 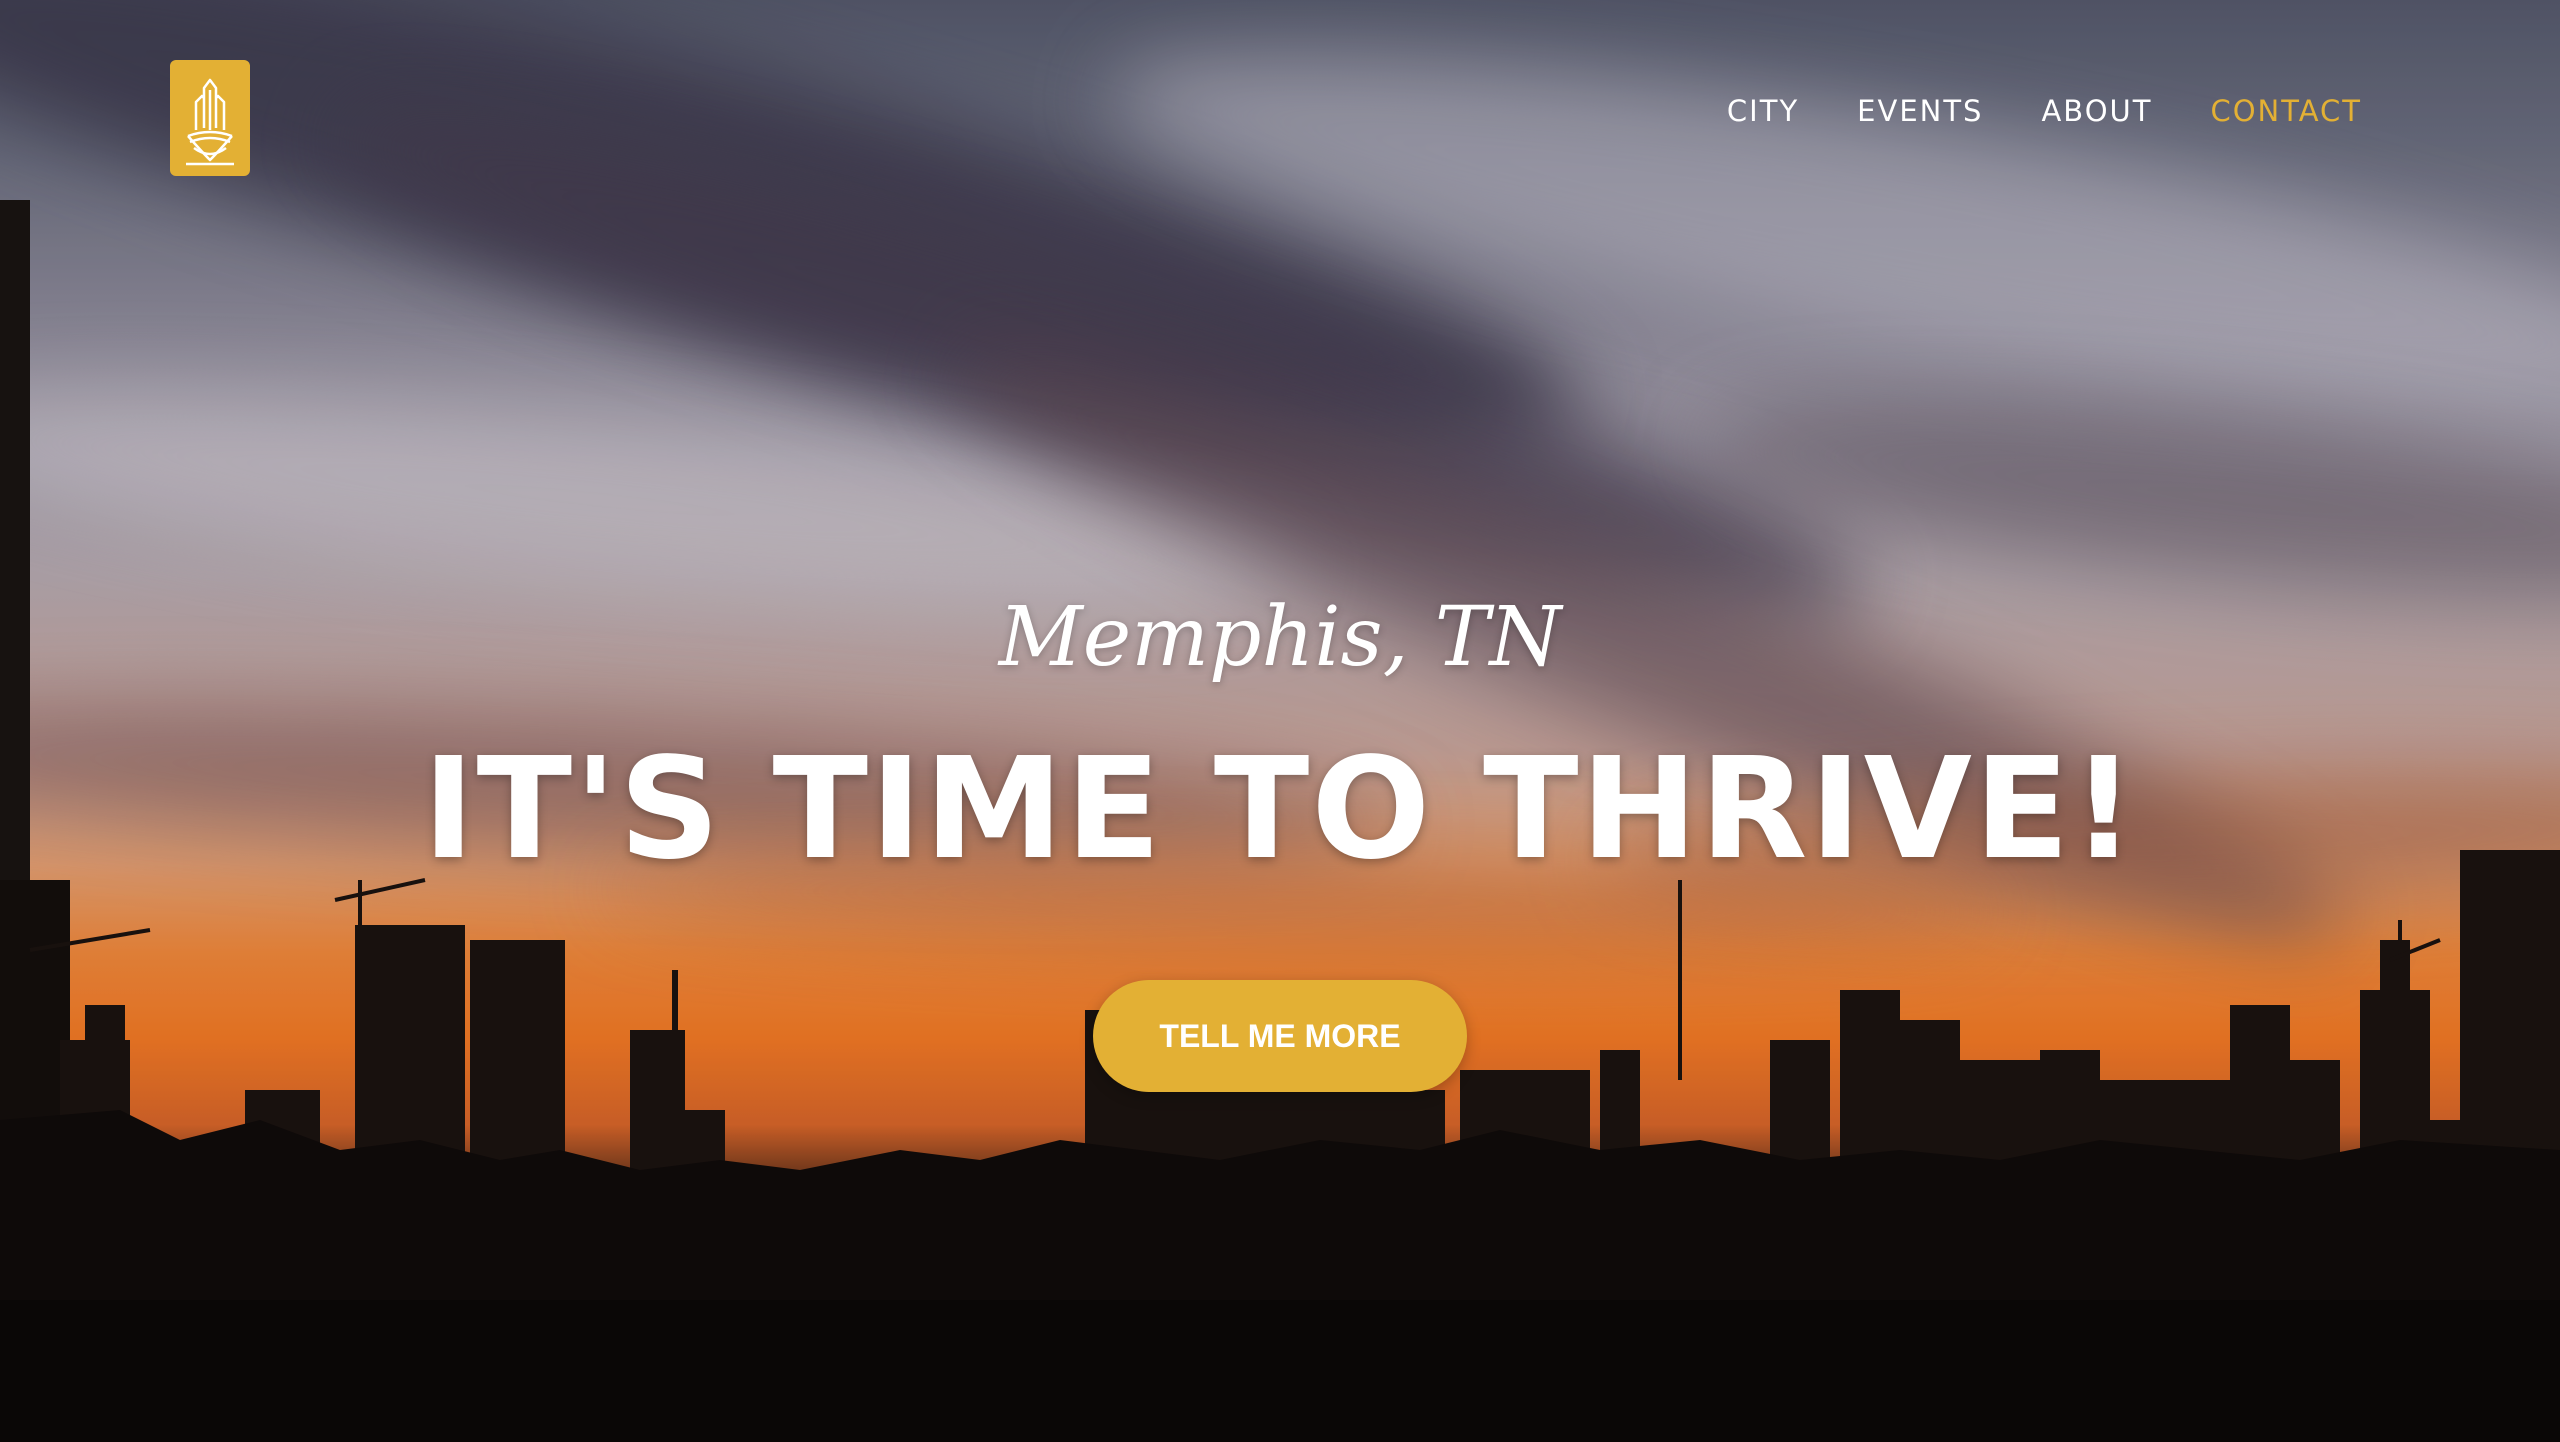 What do you see at coordinates (1280, 809) in the screenshot?
I see `hero-headline: IT'S TIME TO THRIVE!` at bounding box center [1280, 809].